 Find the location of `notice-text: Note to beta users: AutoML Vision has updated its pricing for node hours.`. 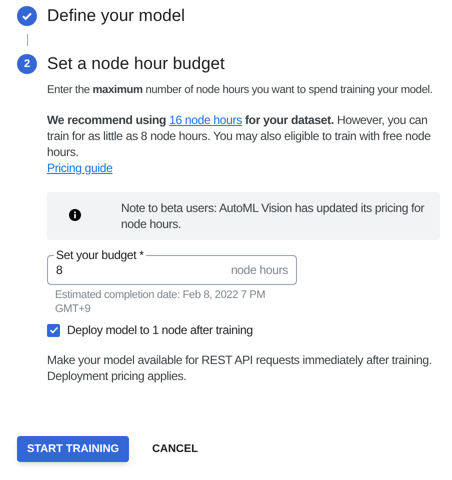

notice-text: Note to beta users: AutoML Vision has updated its pricing for node hours. is located at coordinates (273, 216).